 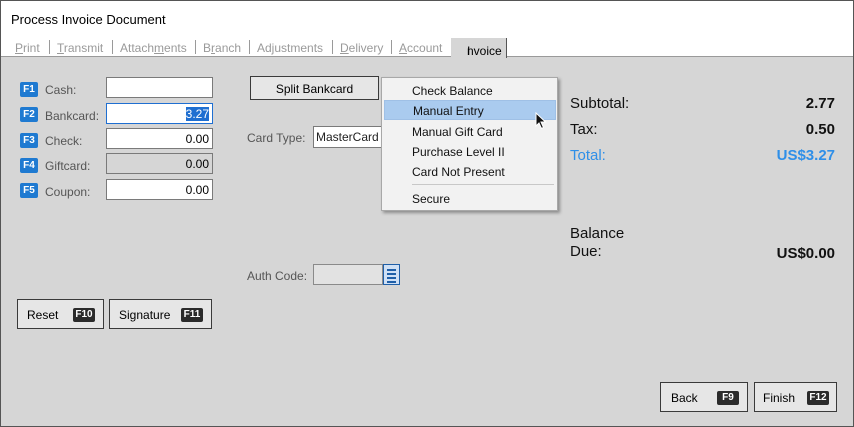 What do you see at coordinates (597, 233) in the screenshot?
I see `balance-label: Balance` at bounding box center [597, 233].